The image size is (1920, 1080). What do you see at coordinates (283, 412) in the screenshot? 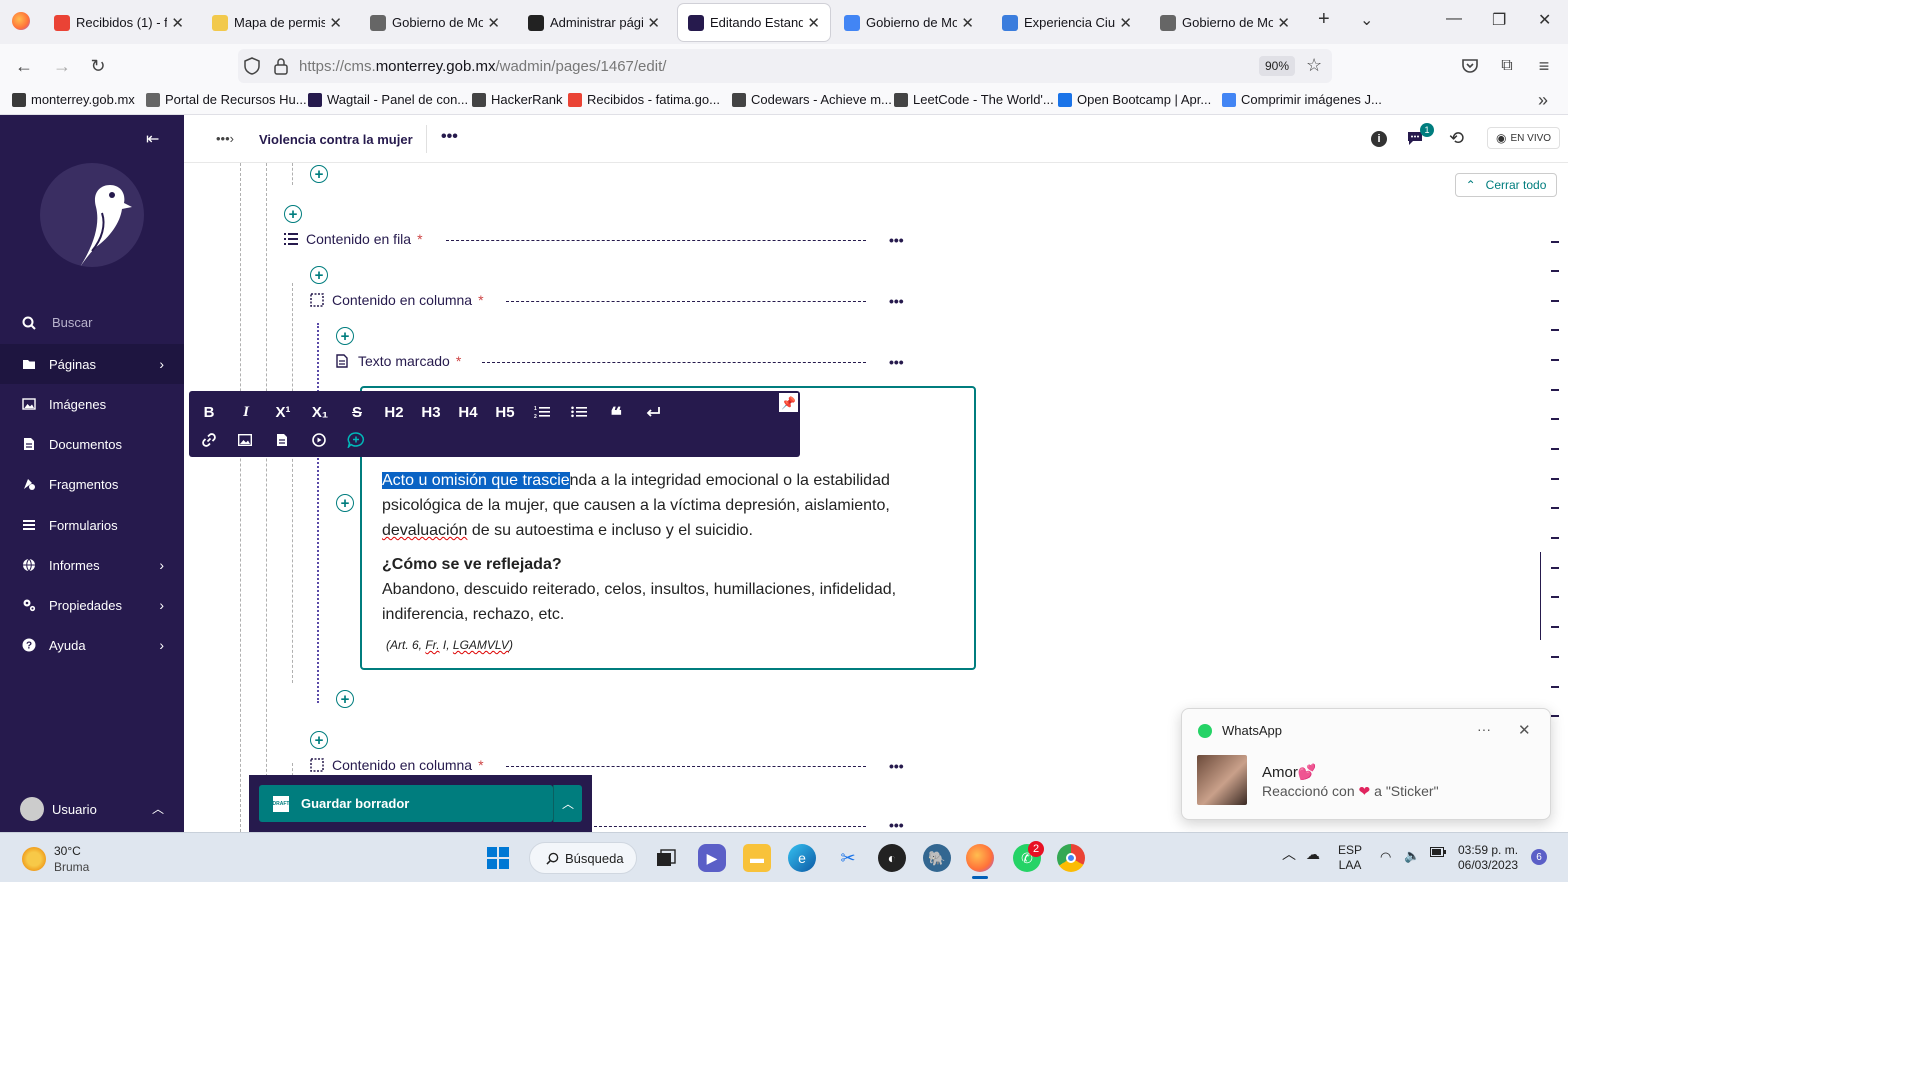
I see `superscript-button: X¹` at bounding box center [283, 412].